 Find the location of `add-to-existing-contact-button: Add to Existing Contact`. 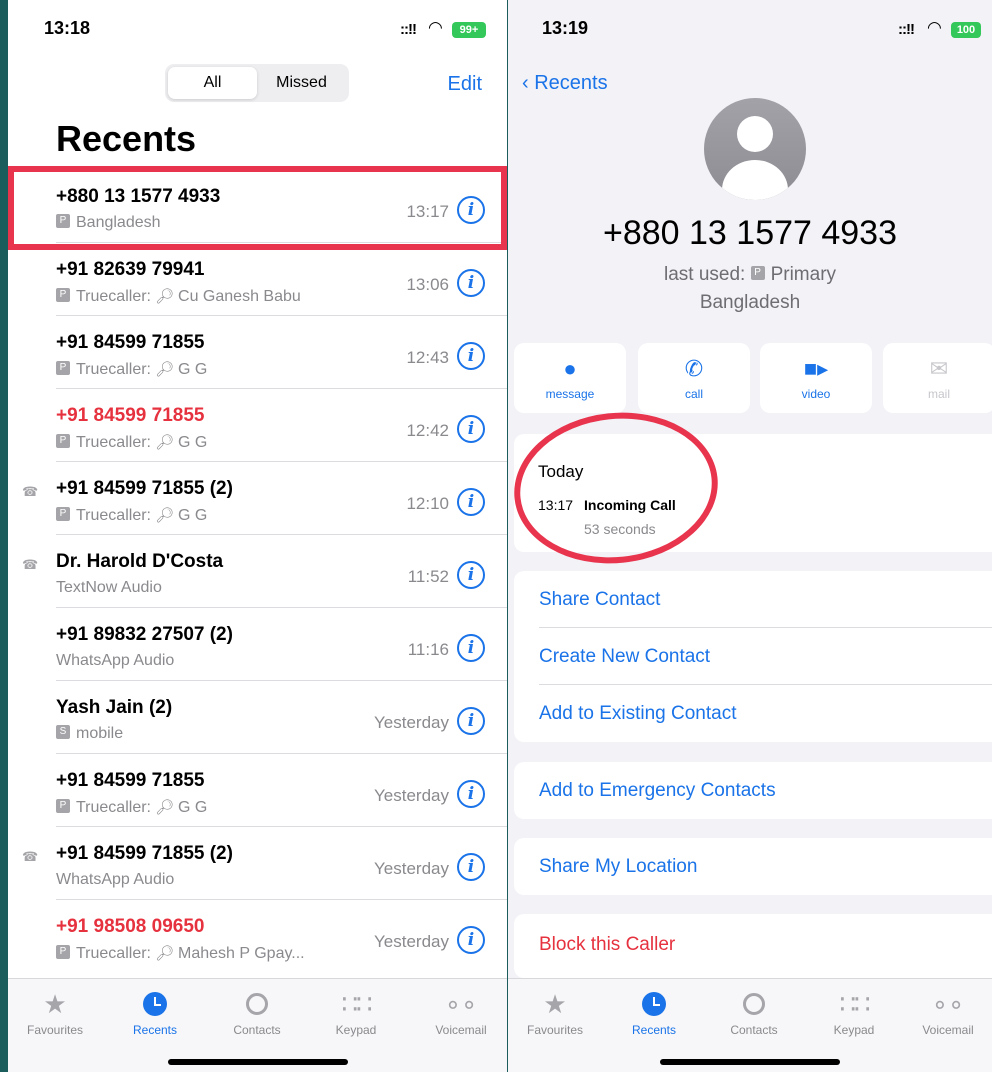

add-to-existing-contact-button: Add to Existing Contact is located at coordinates (638, 714).